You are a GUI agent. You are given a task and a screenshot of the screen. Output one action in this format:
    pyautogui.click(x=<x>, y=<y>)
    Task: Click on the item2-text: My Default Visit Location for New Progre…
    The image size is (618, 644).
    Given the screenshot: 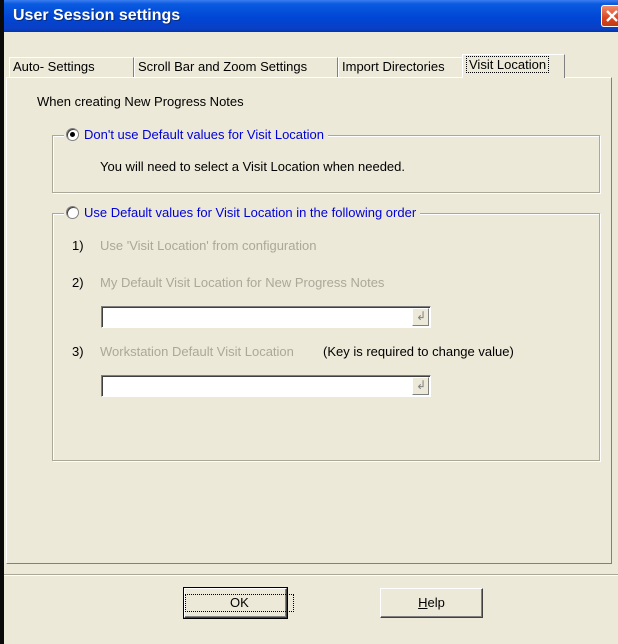 What is the action you would take?
    pyautogui.click(x=242, y=282)
    